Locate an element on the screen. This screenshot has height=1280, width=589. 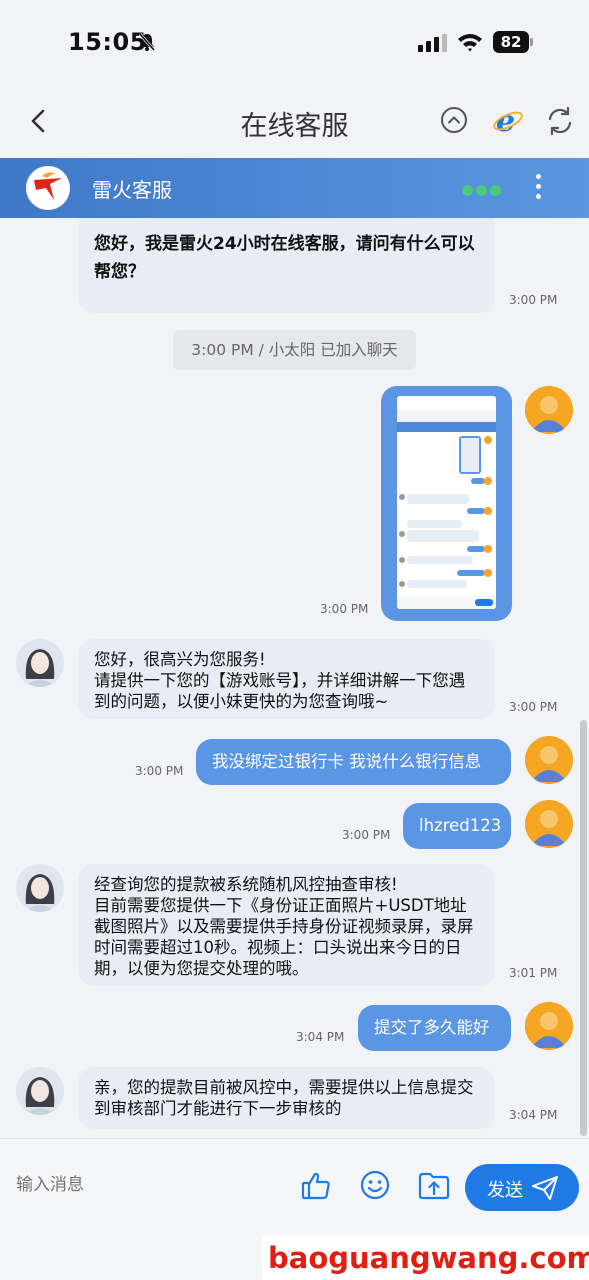
more-options-icon is located at coordinates (538, 188).